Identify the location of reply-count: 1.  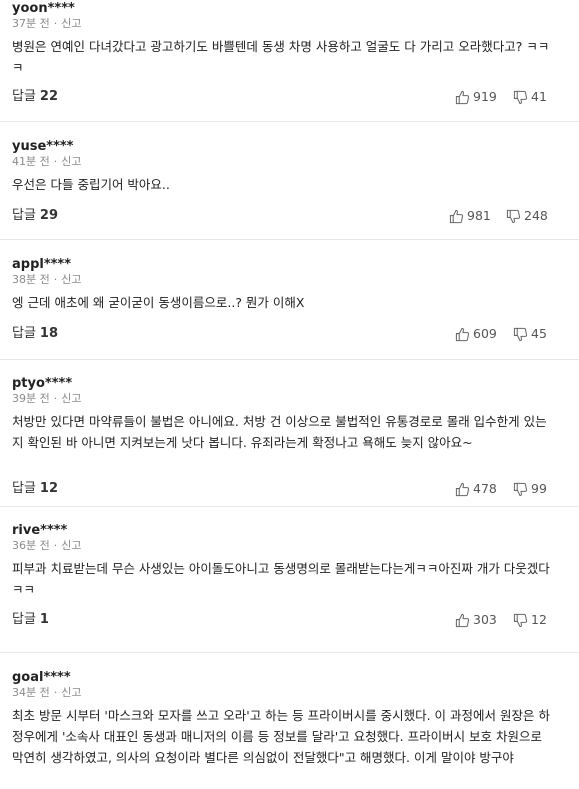
(44, 619).